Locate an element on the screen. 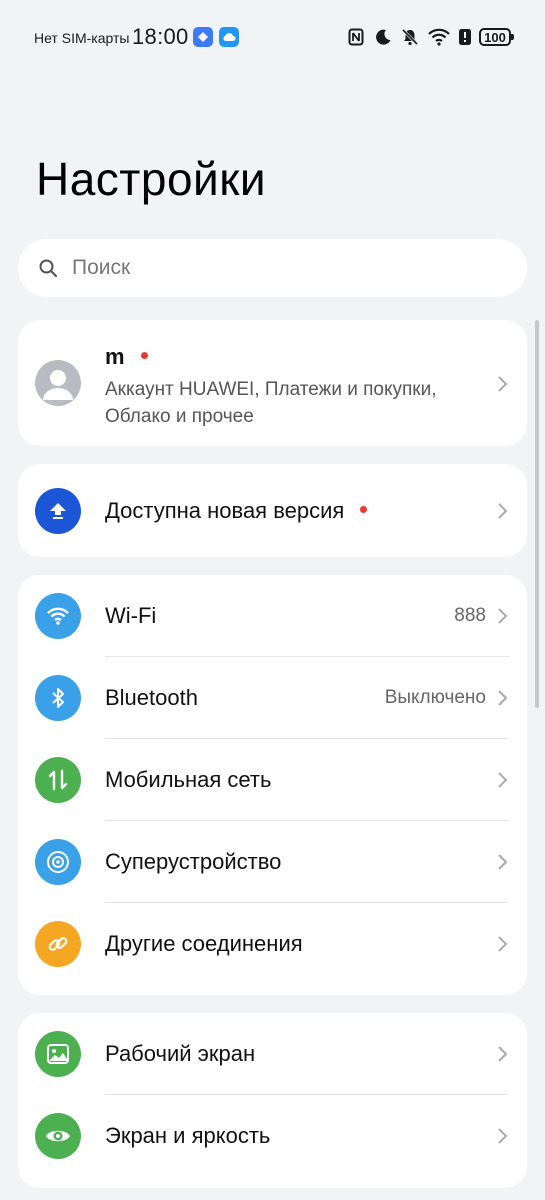 Image resolution: width=545 pixels, height=1200 pixels. super-device-icon is located at coordinates (58, 862).